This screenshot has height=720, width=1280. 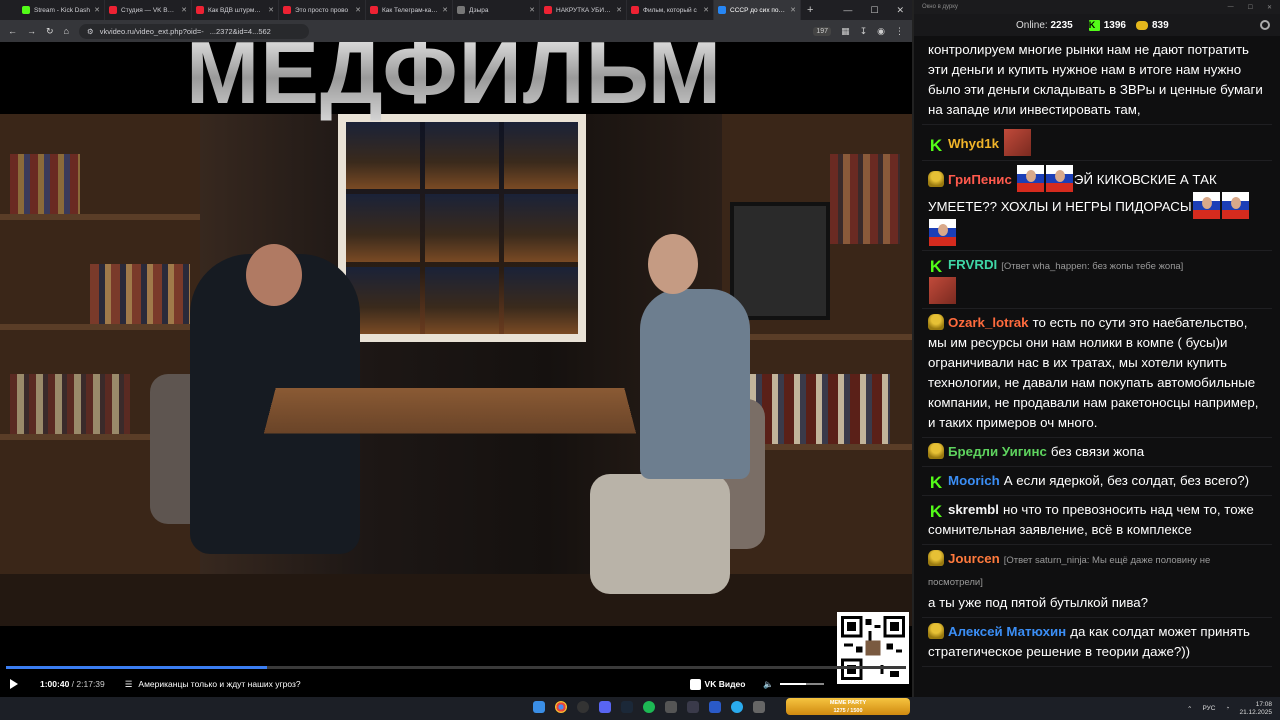 What do you see at coordinates (973, 509) in the screenshot?
I see `chat-username: skrembl` at bounding box center [973, 509].